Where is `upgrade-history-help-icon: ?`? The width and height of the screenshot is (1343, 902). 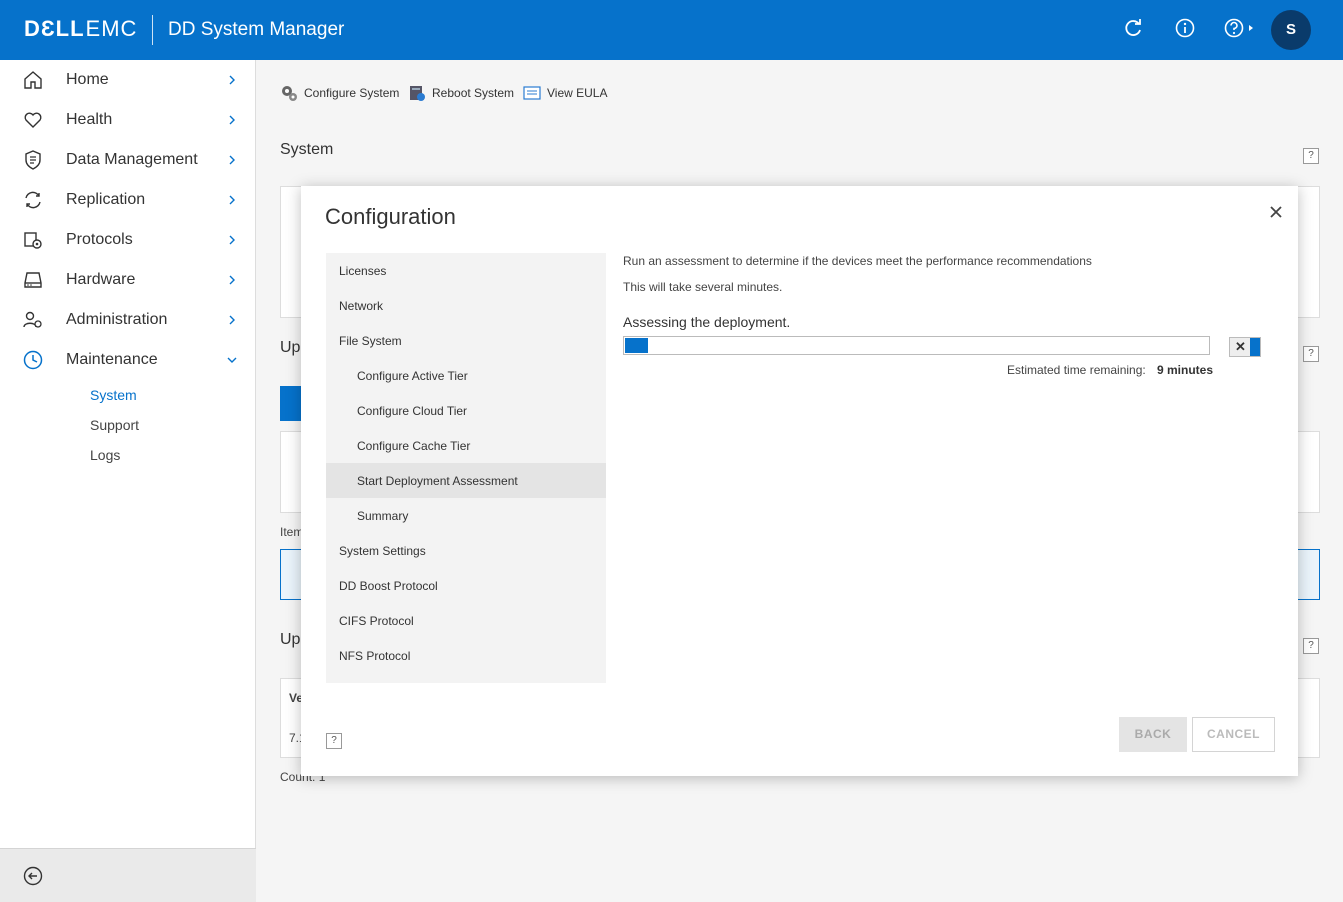
upgrade-history-help-icon: ? is located at coordinates (1311, 646).